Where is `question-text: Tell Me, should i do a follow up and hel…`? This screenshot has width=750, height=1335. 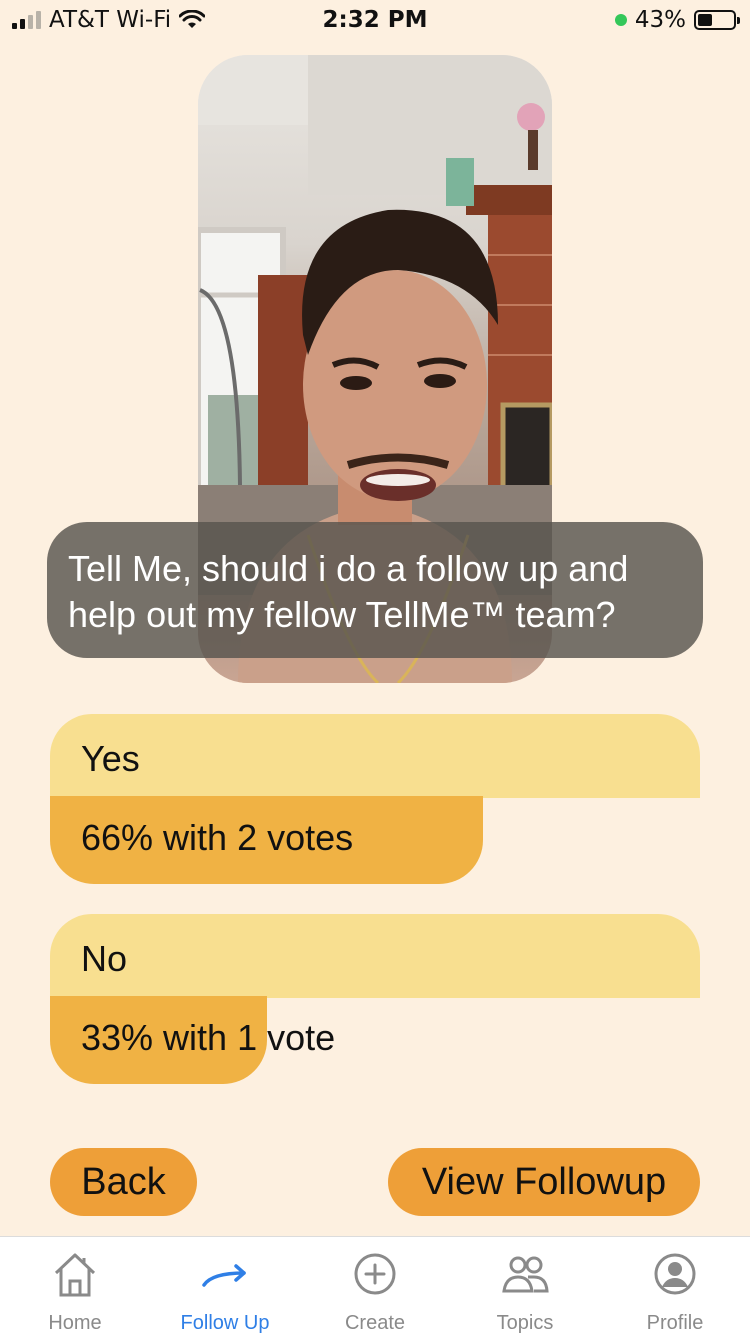
question-text: Tell Me, should i do a follow up and hel… is located at coordinates (375, 590).